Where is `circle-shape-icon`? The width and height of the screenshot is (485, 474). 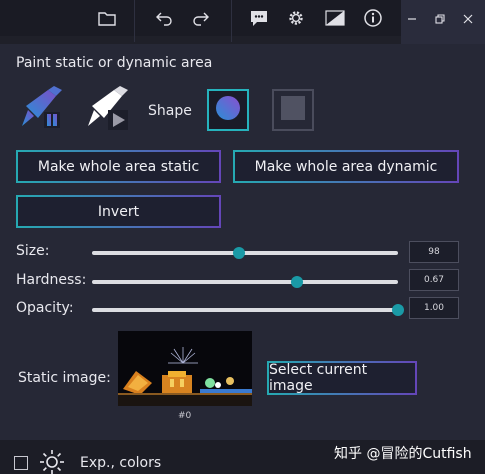
circle-shape-icon is located at coordinates (228, 110).